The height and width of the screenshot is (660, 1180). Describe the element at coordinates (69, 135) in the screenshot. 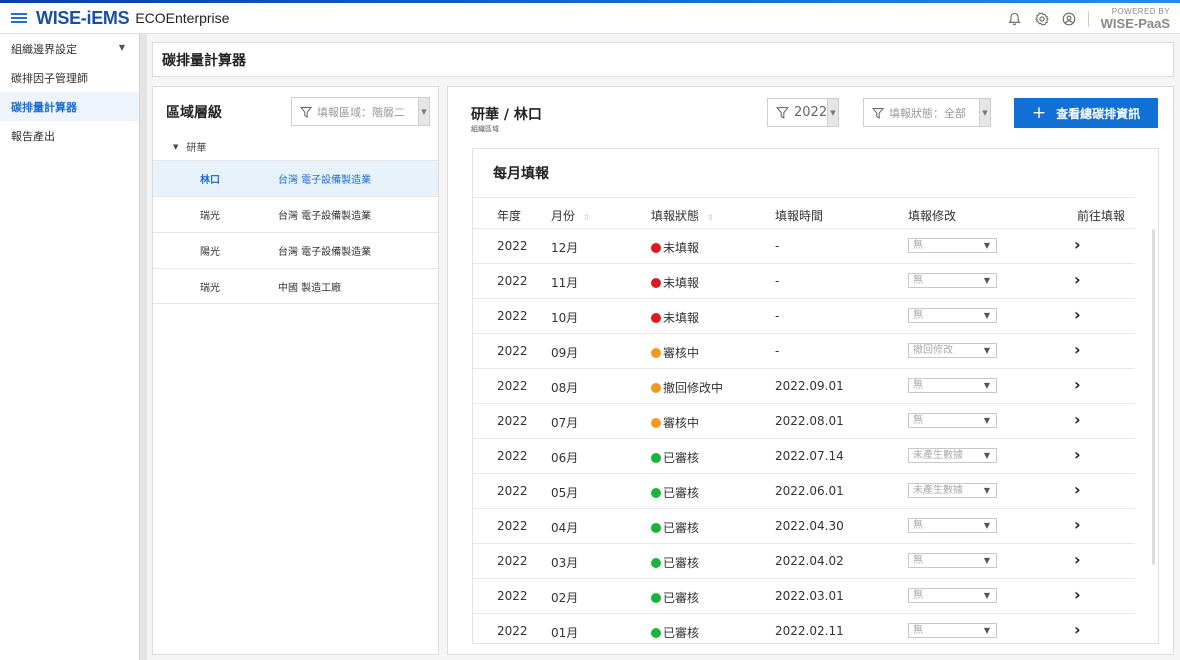

I see `sidebar-item-report-output: 報告產出` at that location.